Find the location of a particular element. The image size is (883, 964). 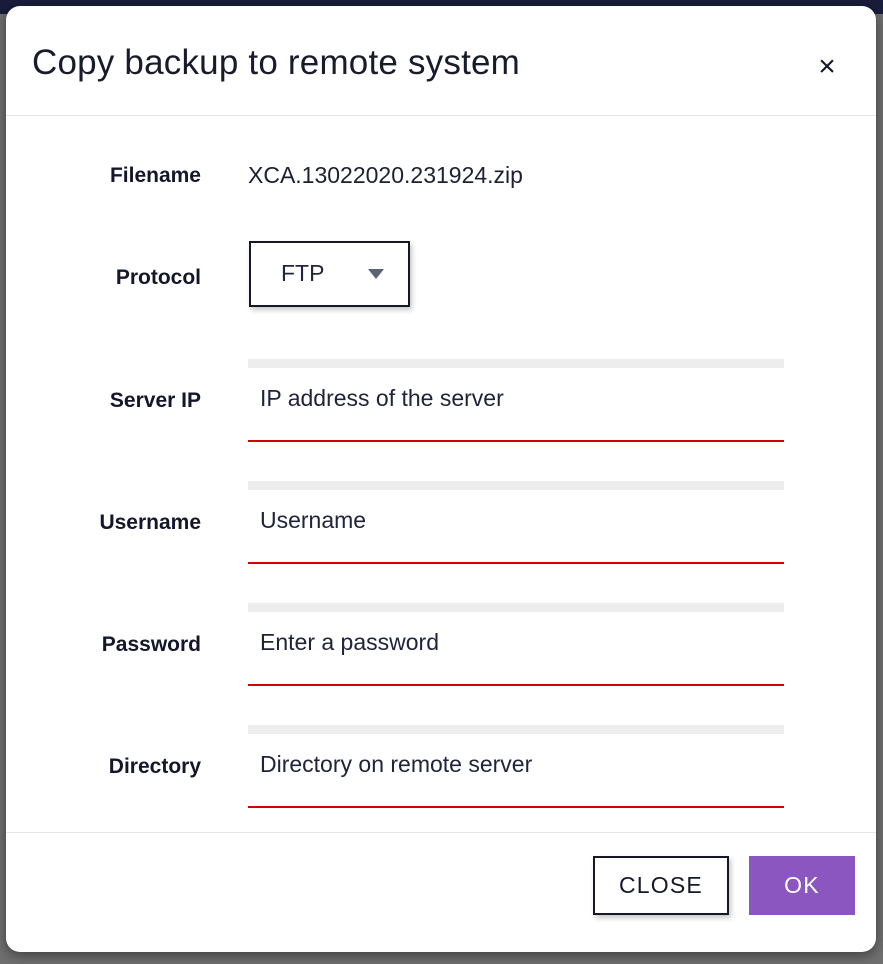

server-ip-label: Server IP is located at coordinates (155, 400).